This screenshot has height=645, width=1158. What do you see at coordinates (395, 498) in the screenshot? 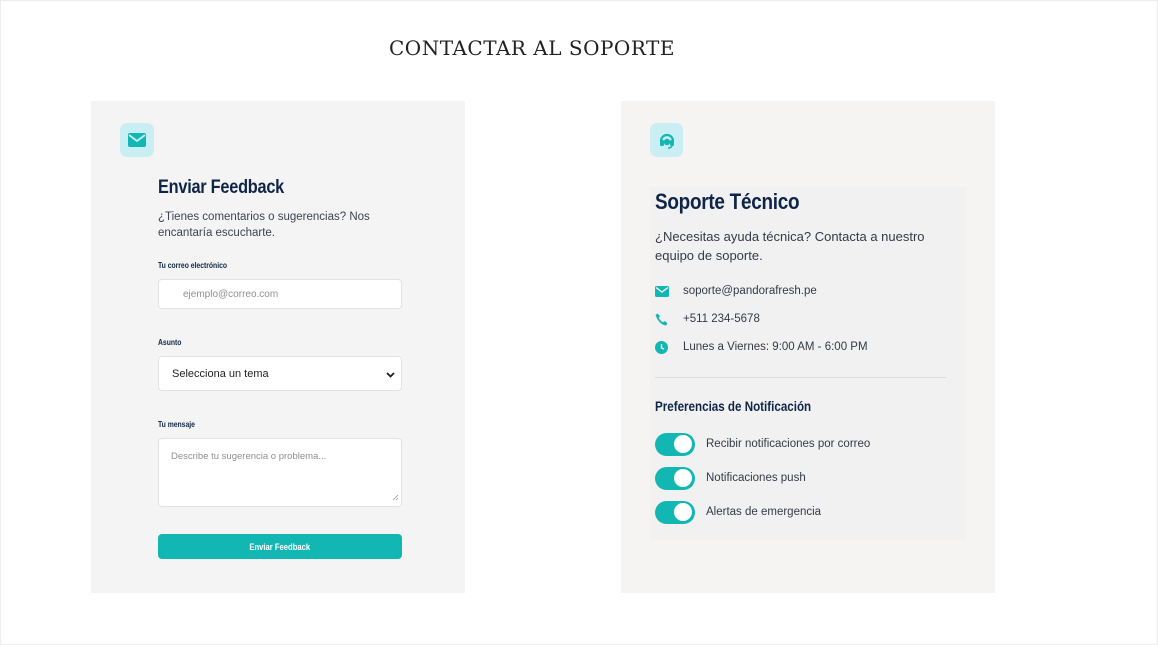
I see `resize-grip-icon` at bounding box center [395, 498].